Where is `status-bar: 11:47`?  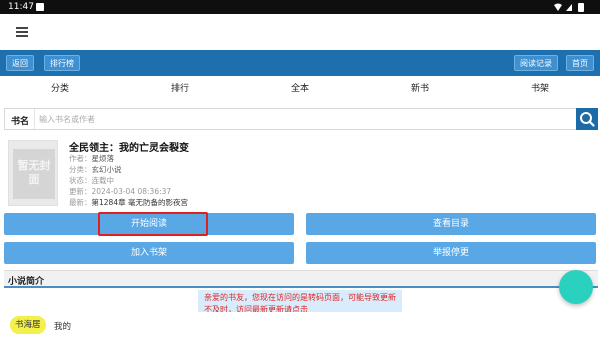
status-bar: 11:47 is located at coordinates (300, 7).